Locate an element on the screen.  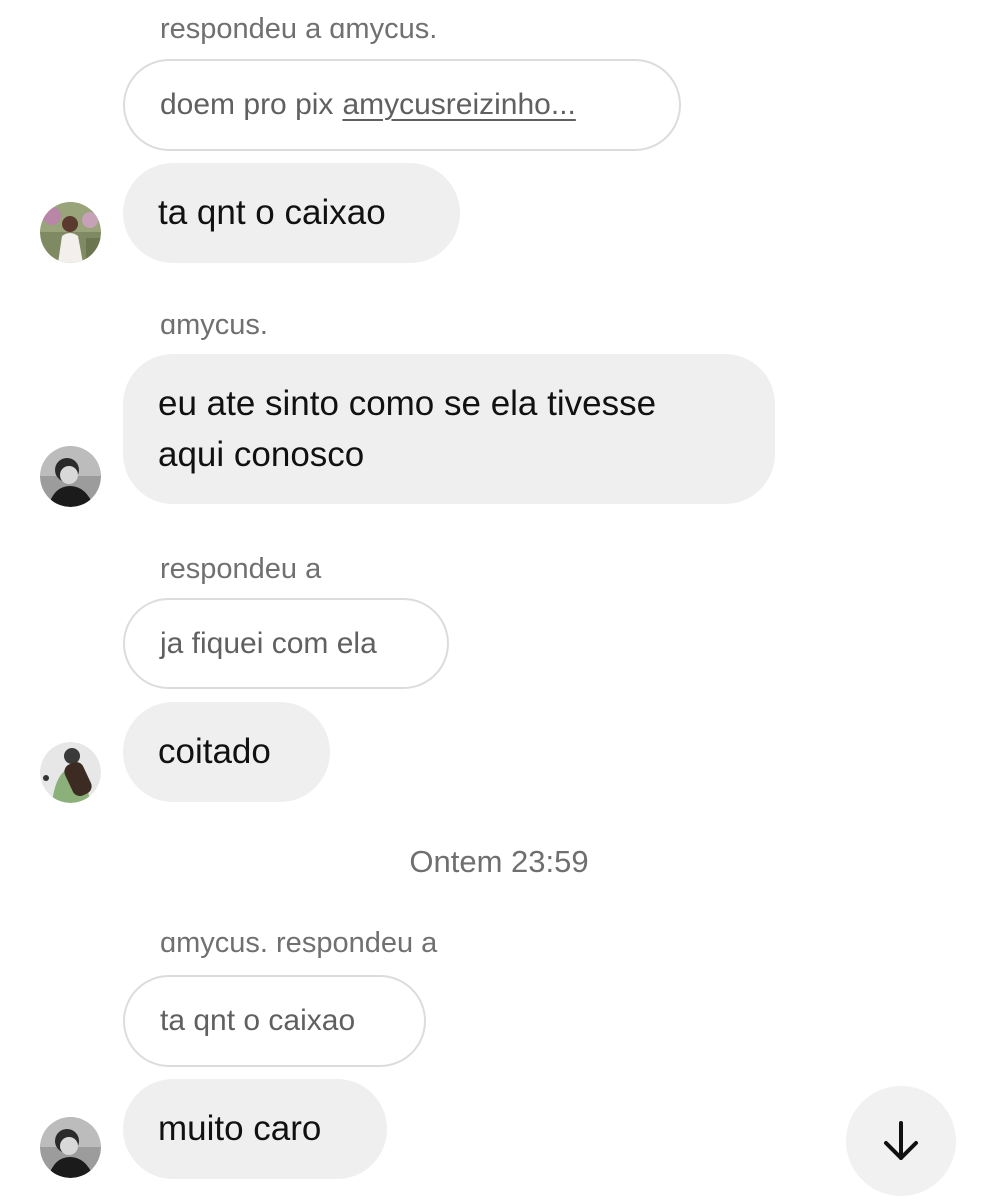
quoted-message: ja fiquei com ela is located at coordinates (286, 643).